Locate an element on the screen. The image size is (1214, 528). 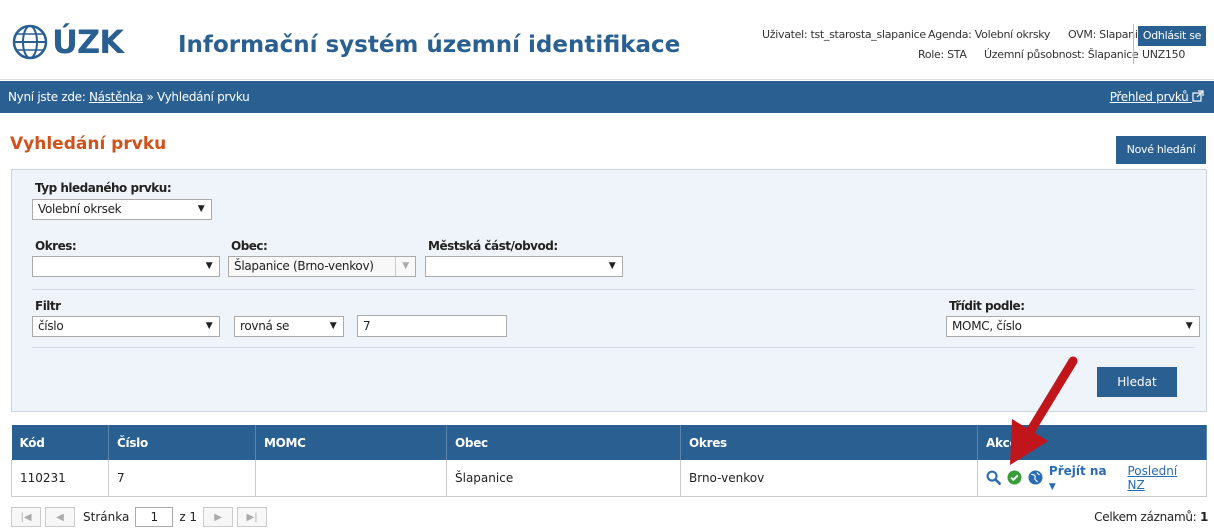
external-link-icon is located at coordinates (1198, 96).